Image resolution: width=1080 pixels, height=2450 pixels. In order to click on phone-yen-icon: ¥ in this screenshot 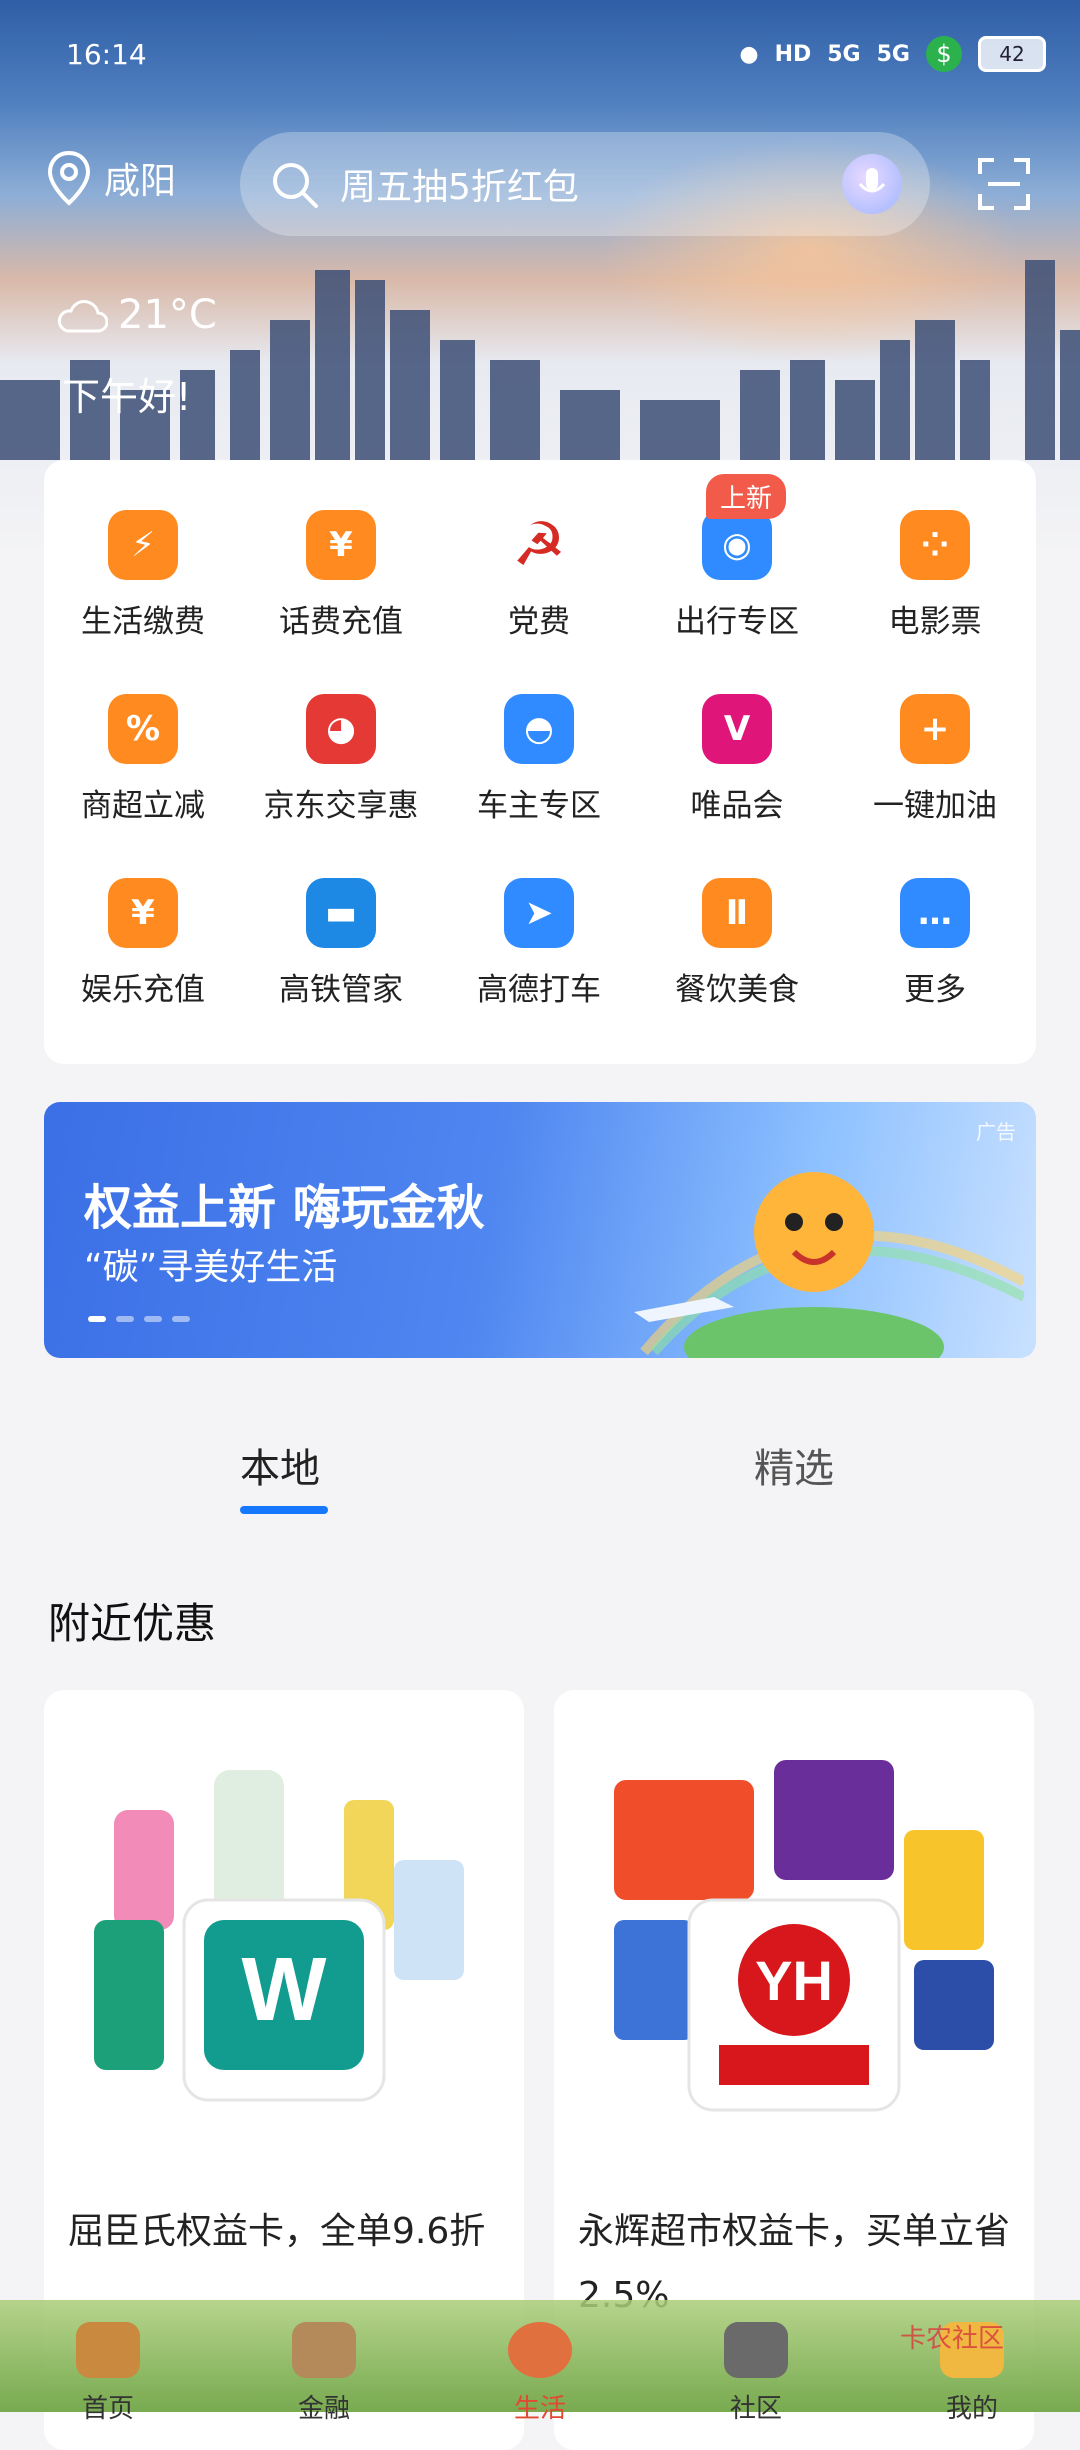, I will do `click(341, 545)`.